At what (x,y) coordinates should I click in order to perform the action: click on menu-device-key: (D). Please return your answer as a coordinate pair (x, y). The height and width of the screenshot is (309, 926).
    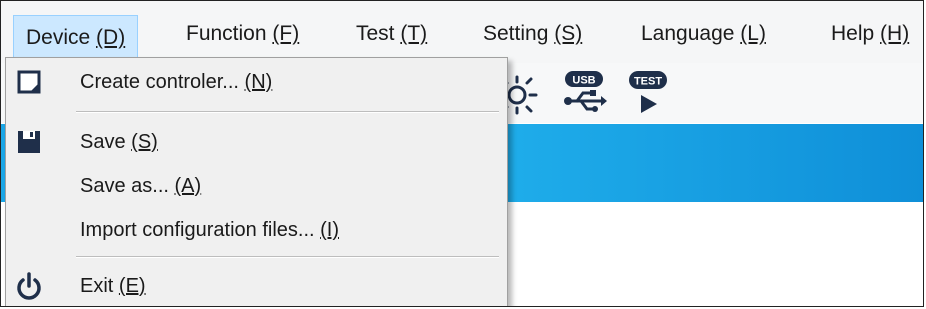
    Looking at the image, I should click on (111, 37).